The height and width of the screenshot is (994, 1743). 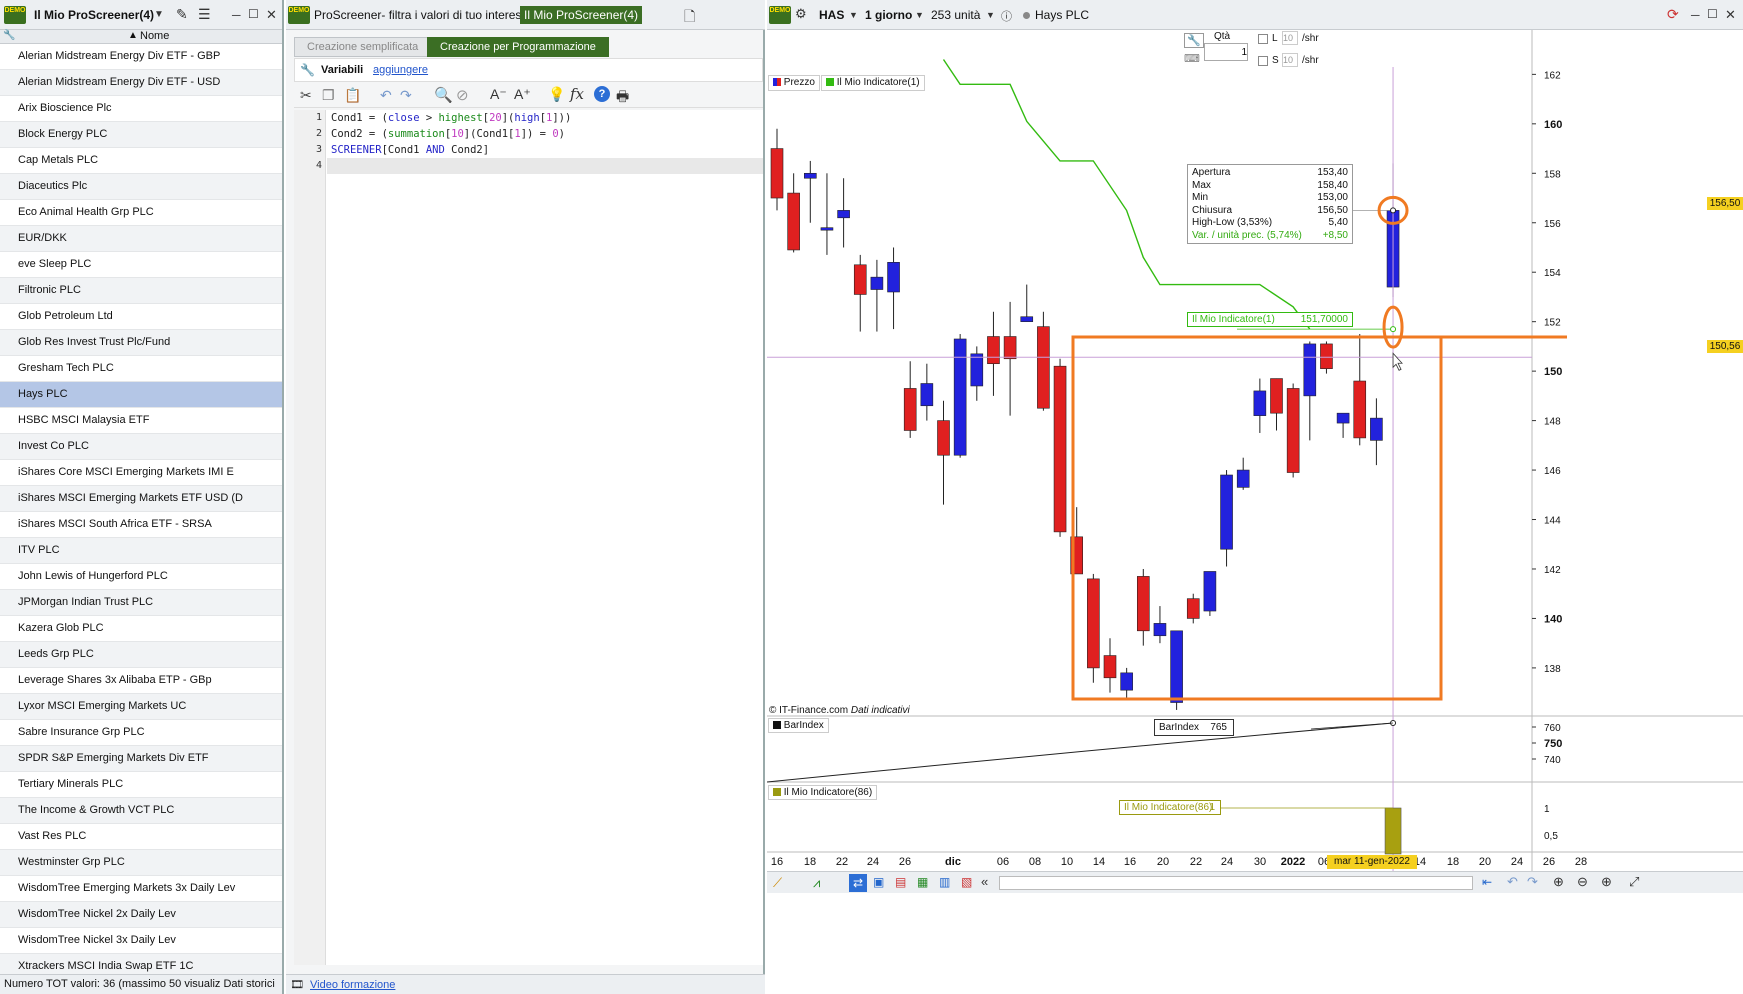 What do you see at coordinates (154, 36) in the screenshot?
I see `column-name-label: Nome` at bounding box center [154, 36].